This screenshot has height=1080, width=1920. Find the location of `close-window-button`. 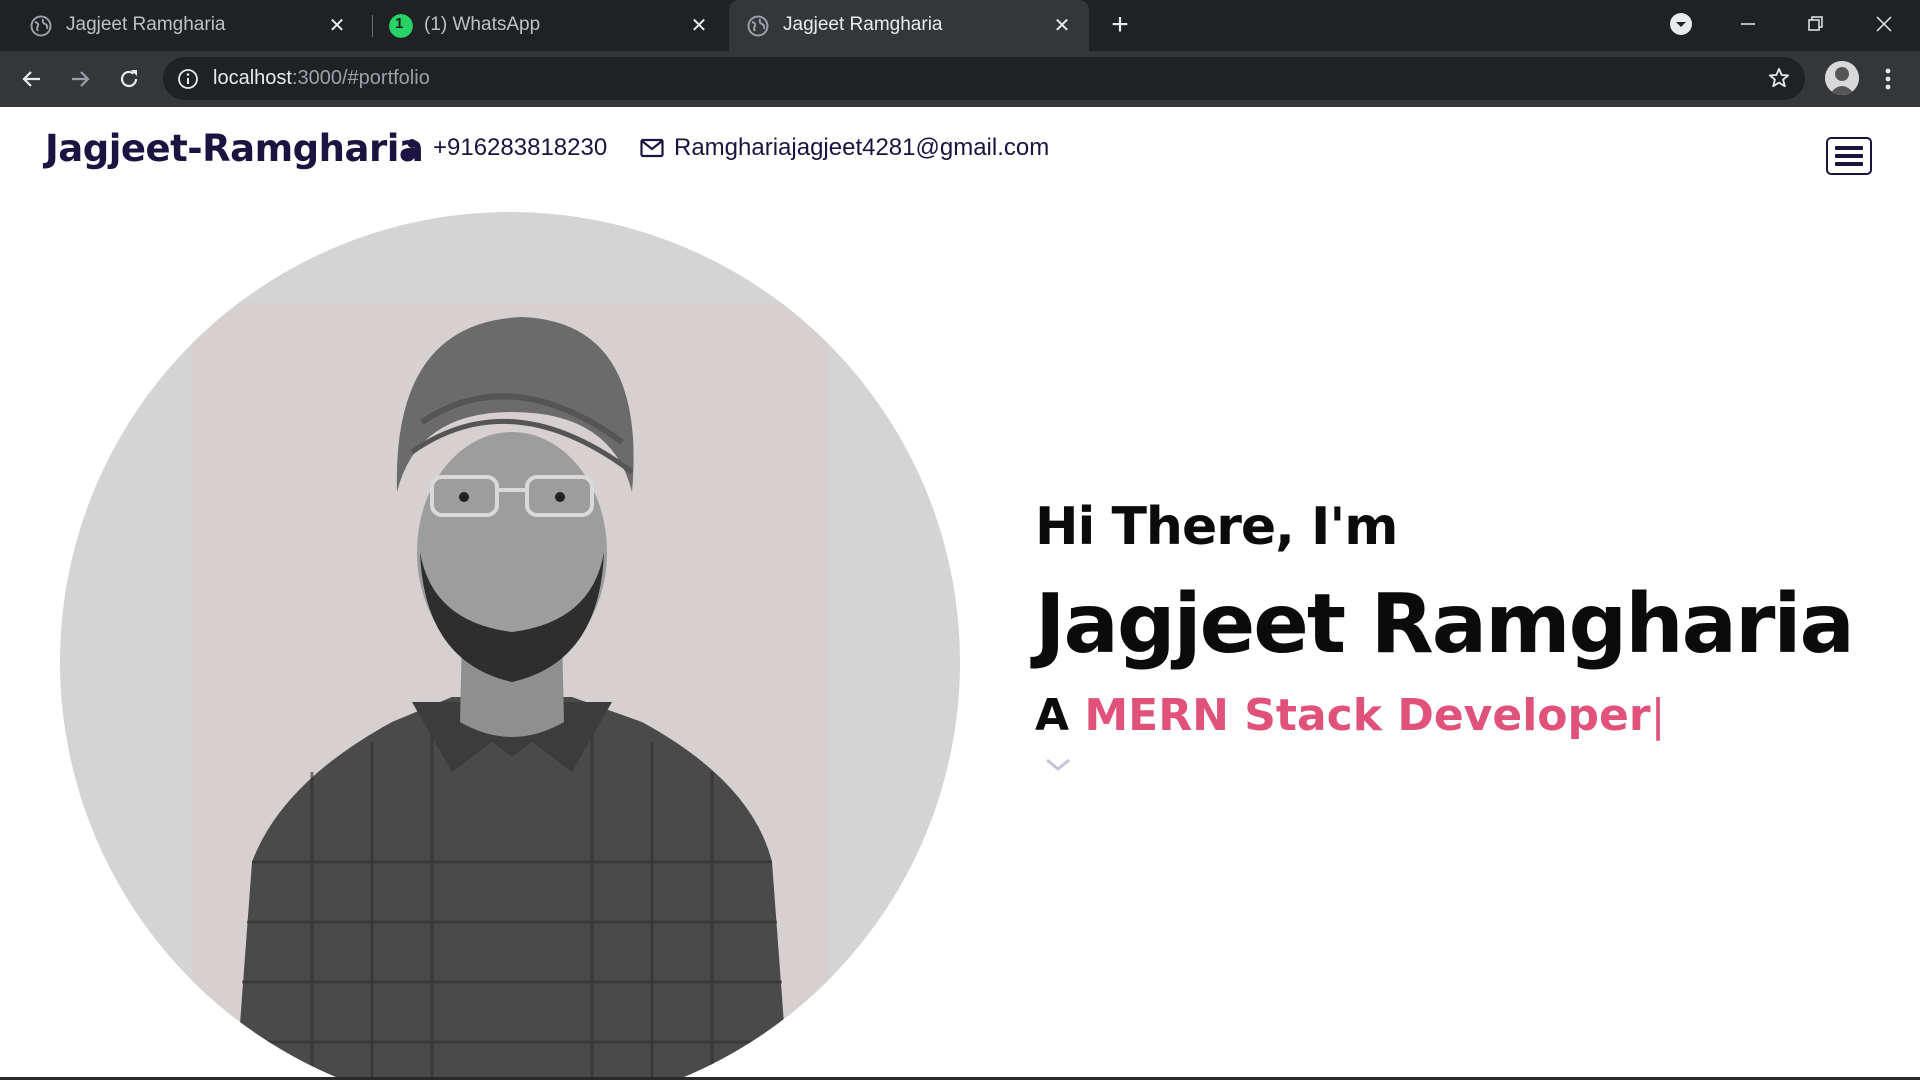

close-window-button is located at coordinates (1884, 24).